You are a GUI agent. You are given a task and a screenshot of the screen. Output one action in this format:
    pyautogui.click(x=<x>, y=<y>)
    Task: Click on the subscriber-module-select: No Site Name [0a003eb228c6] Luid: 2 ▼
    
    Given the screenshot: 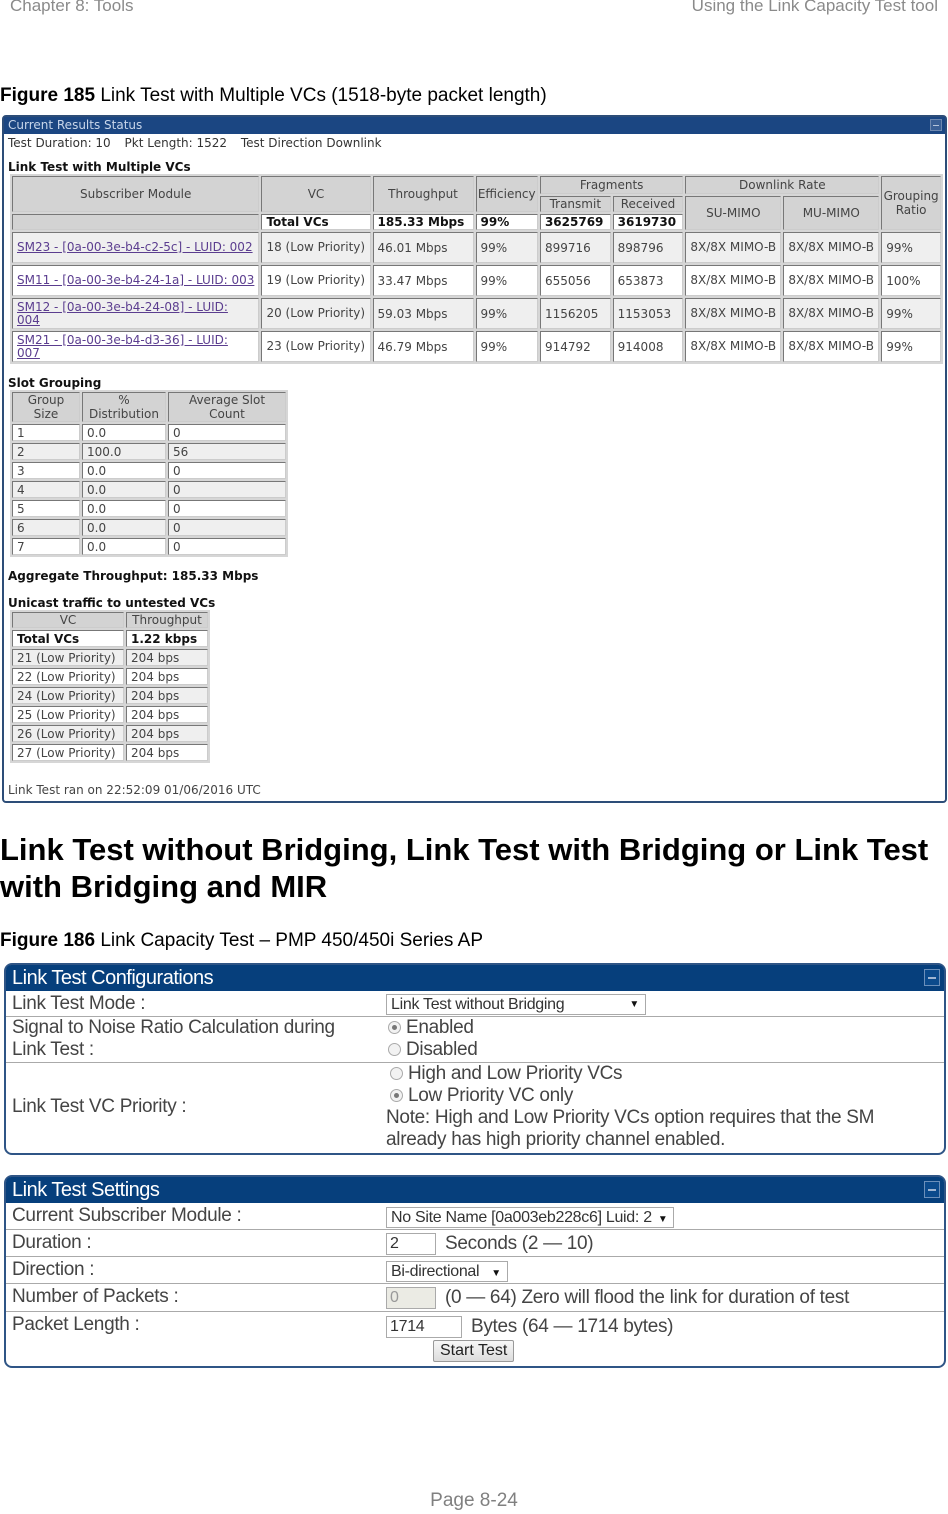 What is the action you would take?
    pyautogui.click(x=530, y=1218)
    